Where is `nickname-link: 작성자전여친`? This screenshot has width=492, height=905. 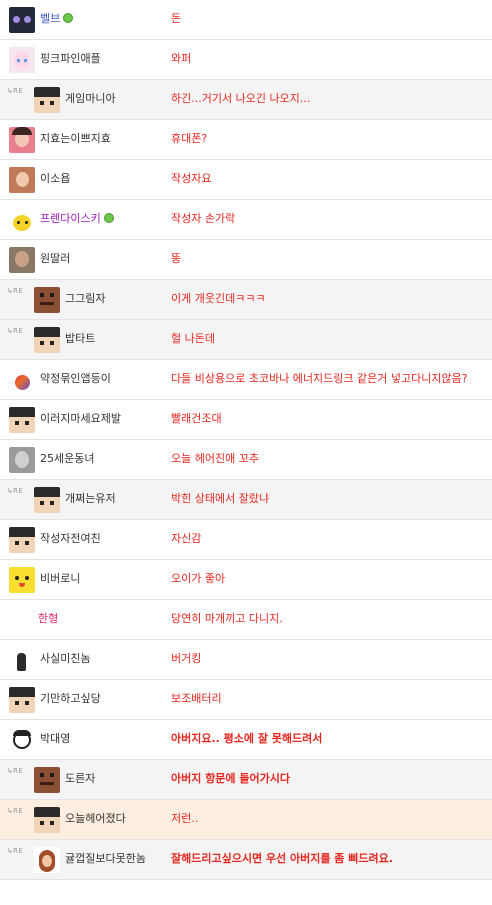 nickname-link: 작성자전여친 is located at coordinates (70, 539).